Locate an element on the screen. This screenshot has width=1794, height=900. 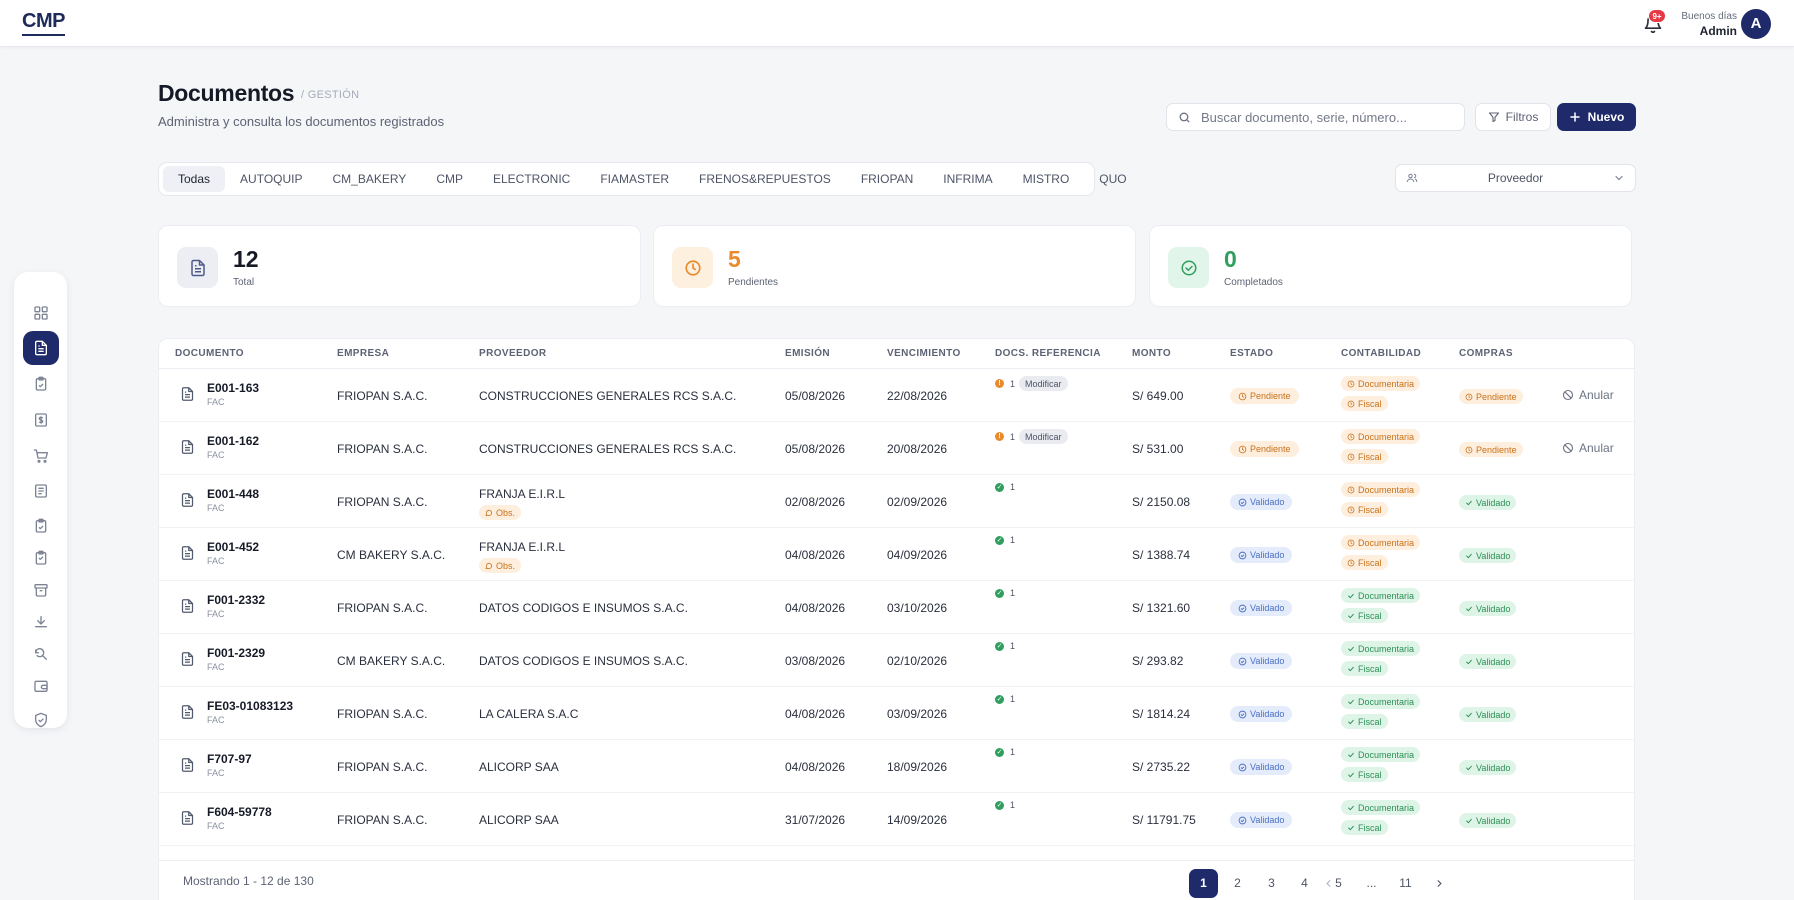
vencimiento-cell: 20/08/2026 is located at coordinates (917, 449).